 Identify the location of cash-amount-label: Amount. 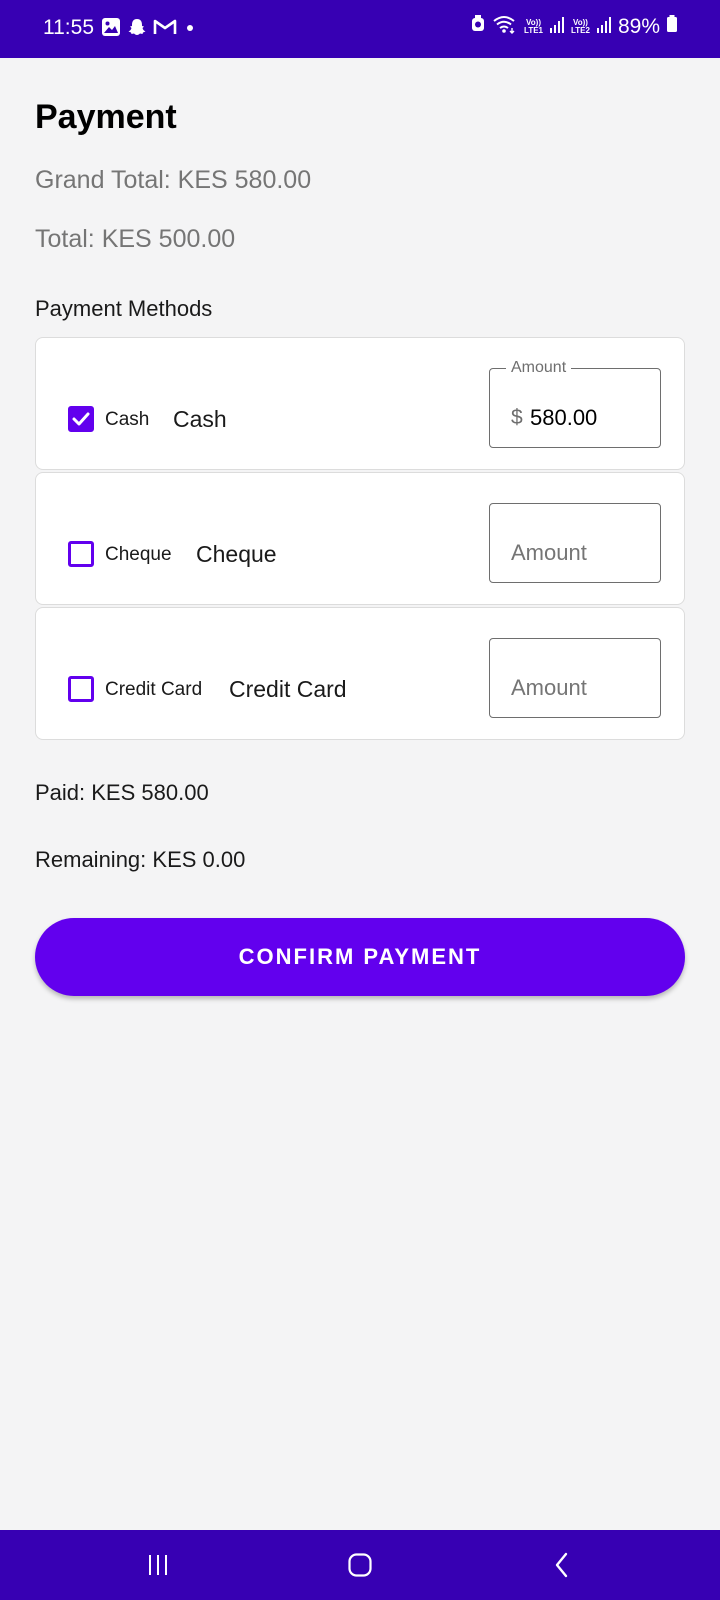
(539, 368).